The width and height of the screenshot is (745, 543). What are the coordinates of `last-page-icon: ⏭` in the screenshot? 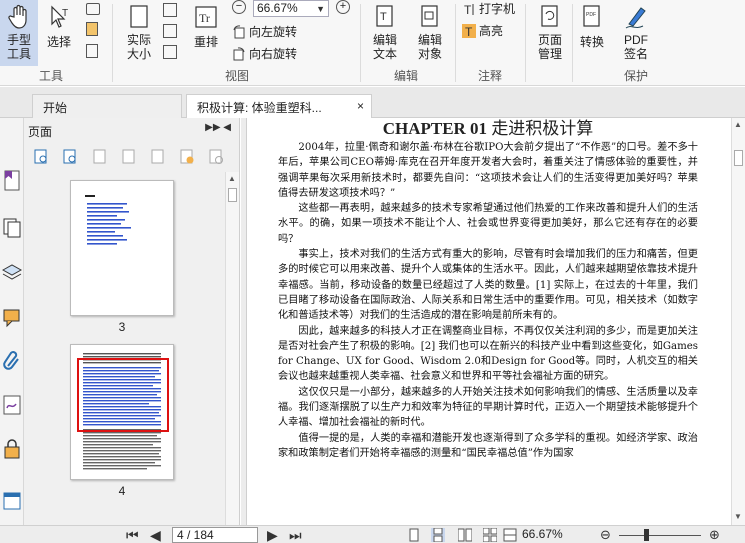 It's located at (295, 535).